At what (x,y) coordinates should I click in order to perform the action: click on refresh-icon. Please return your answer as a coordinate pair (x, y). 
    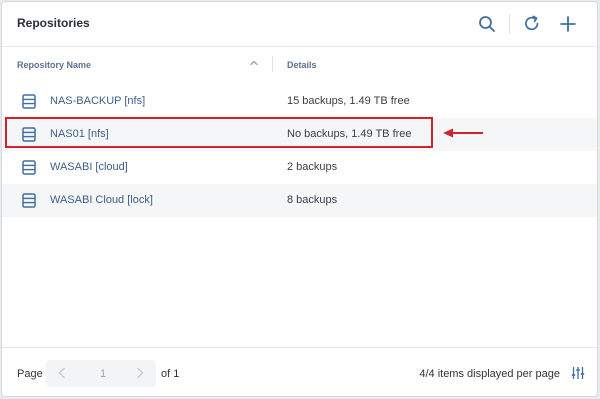
    Looking at the image, I should click on (532, 24).